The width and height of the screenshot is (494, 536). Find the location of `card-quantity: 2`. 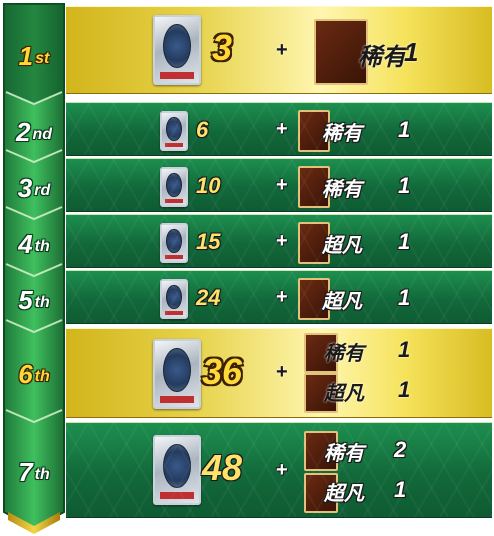

card-quantity: 2 is located at coordinates (400, 449).